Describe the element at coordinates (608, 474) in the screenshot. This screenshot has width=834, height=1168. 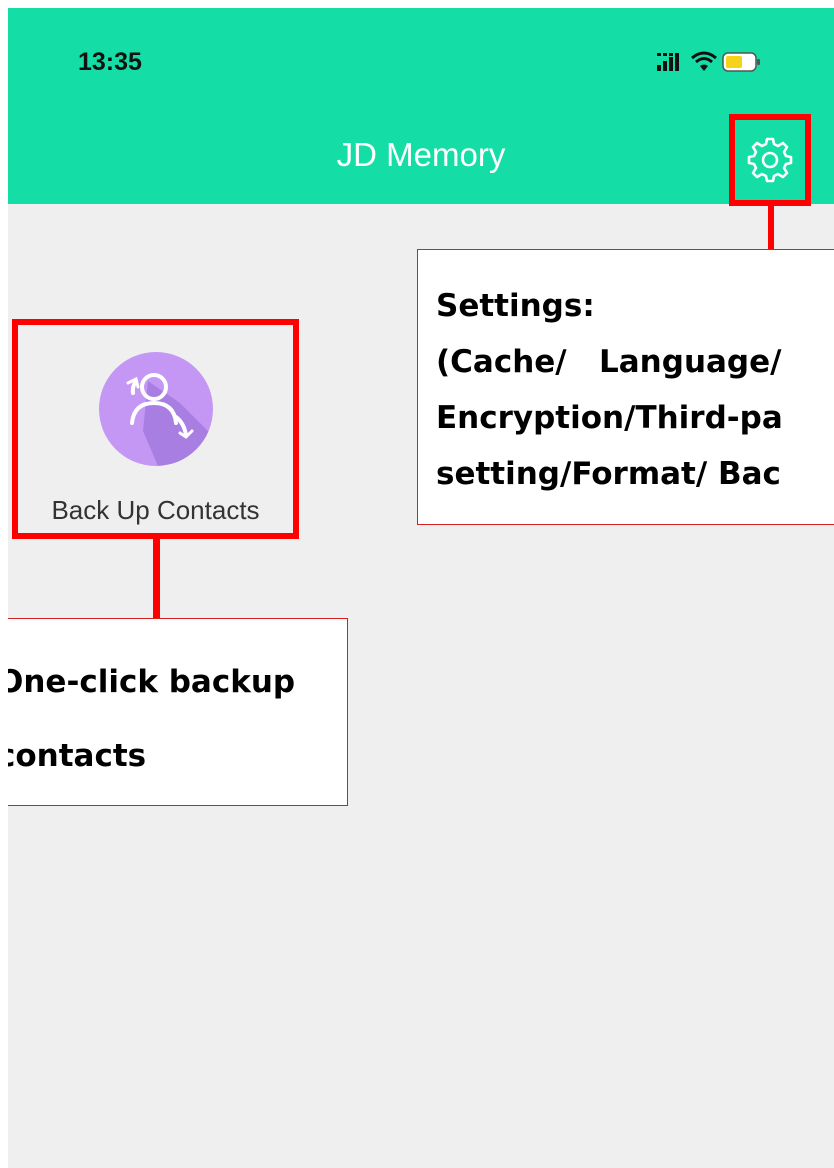
I see `settings-annotation-line: setting/Format/ Bac` at that location.